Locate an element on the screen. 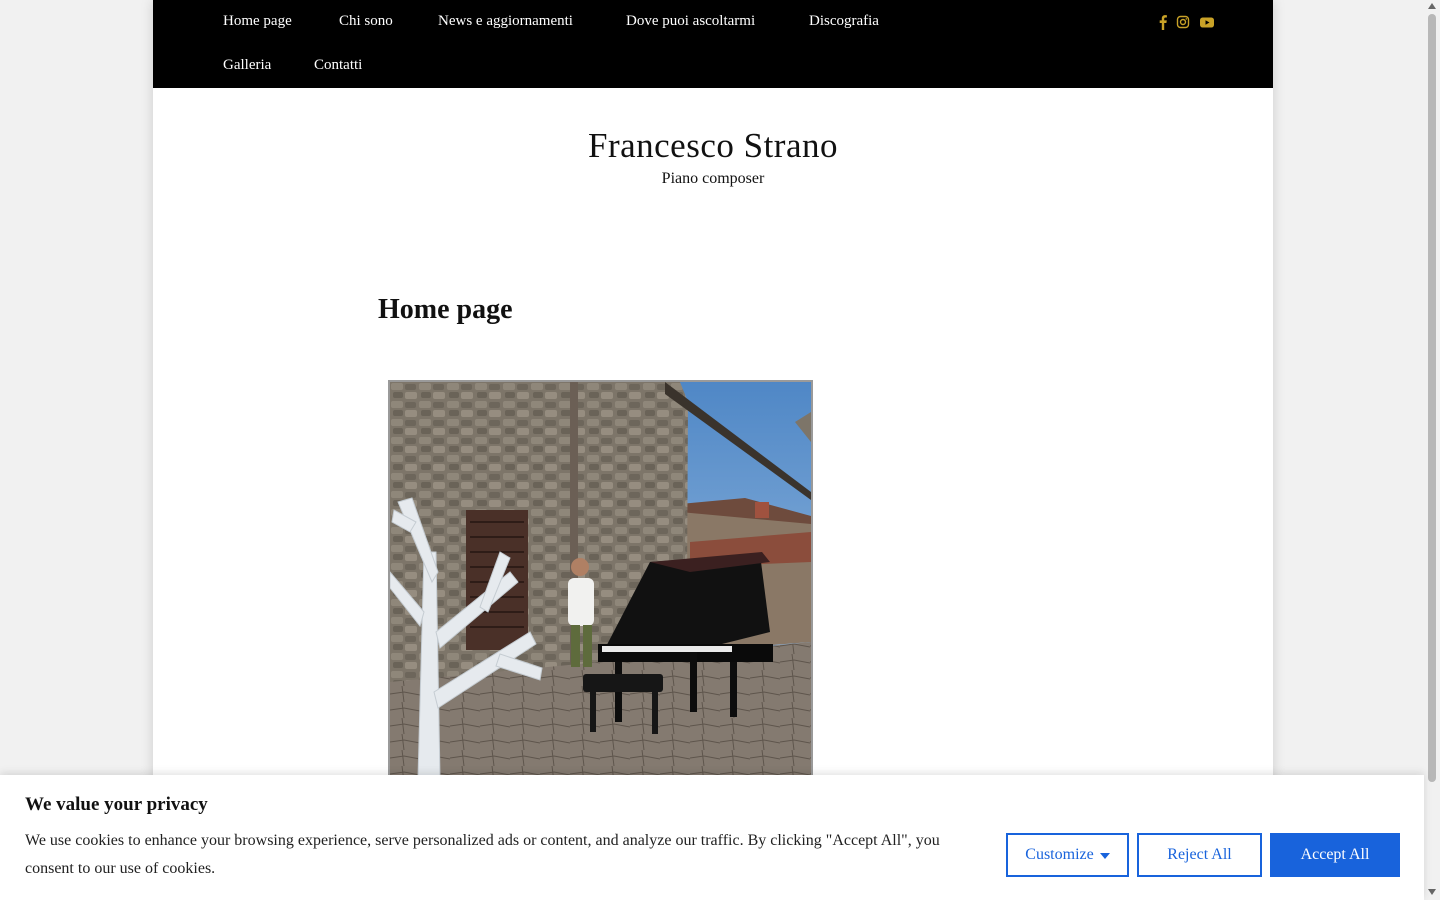  nav-dove-ascoltarmi: Dove puoi ascoltarmi is located at coordinates (690, 21).